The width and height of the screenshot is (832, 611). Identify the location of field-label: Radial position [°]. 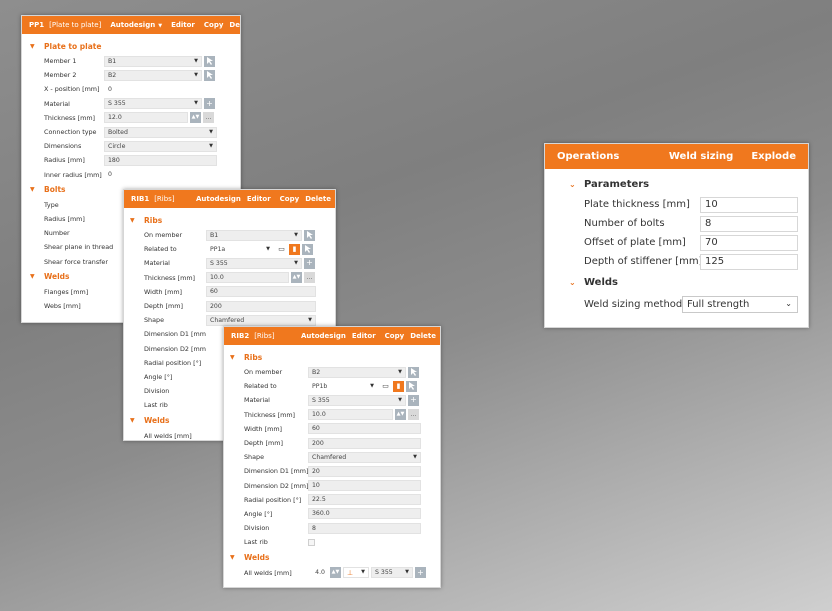
(173, 362).